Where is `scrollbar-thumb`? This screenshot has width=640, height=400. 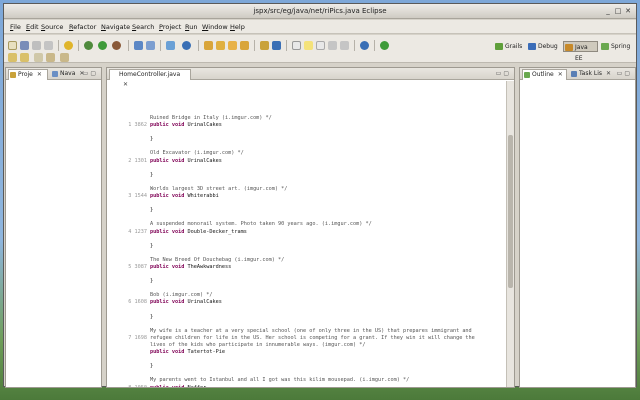 scrollbar-thumb is located at coordinates (510, 211).